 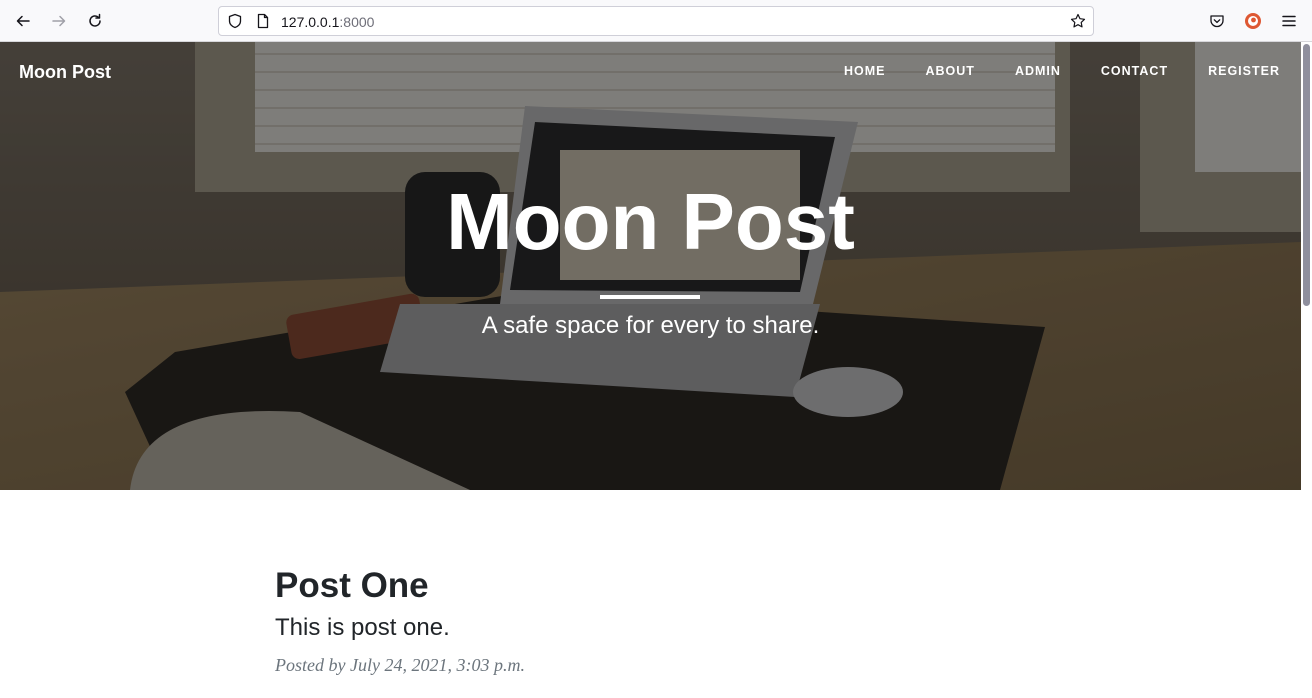 What do you see at coordinates (650, 297) in the screenshot?
I see `hero-divider` at bounding box center [650, 297].